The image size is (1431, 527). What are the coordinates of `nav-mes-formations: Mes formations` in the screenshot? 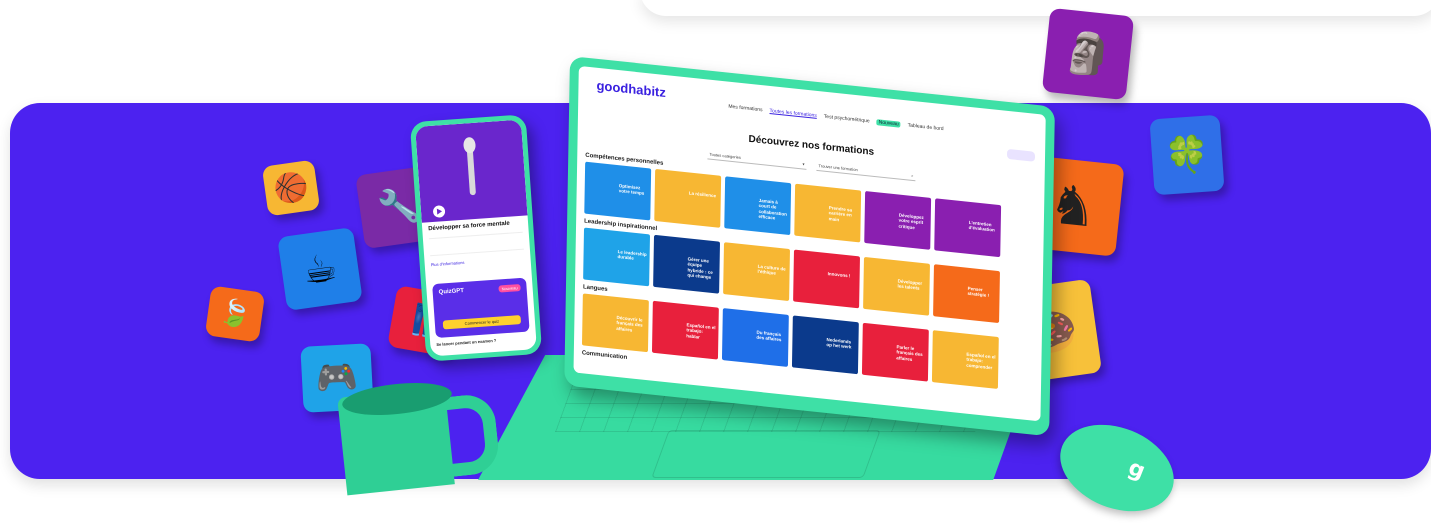 It's located at (745, 109).